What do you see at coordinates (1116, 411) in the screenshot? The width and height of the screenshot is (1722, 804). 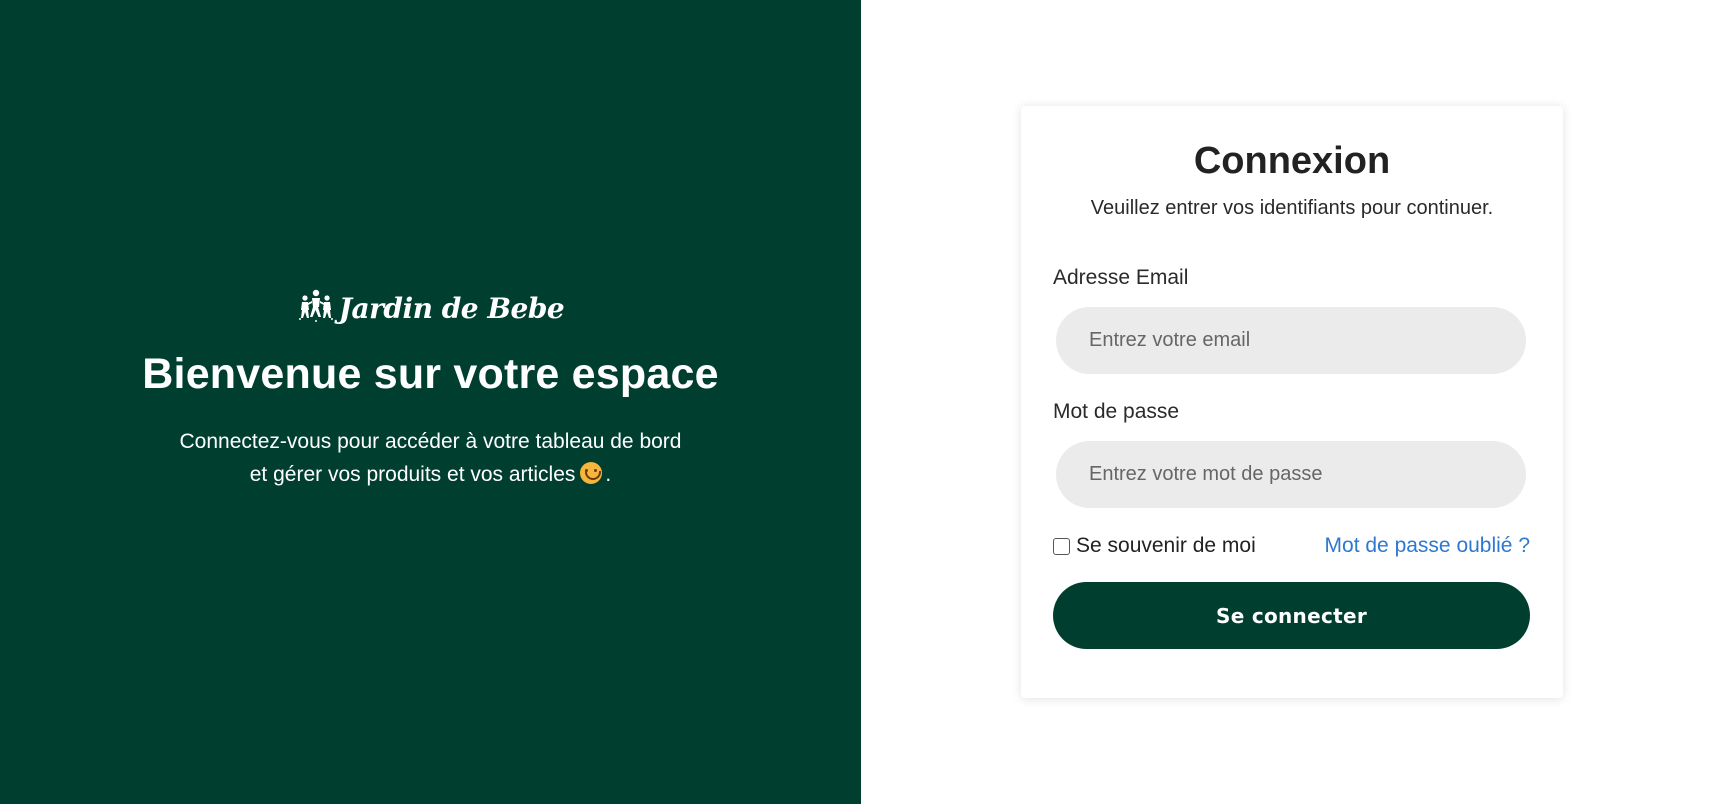 I see `password-label: Mot de passe` at bounding box center [1116, 411].